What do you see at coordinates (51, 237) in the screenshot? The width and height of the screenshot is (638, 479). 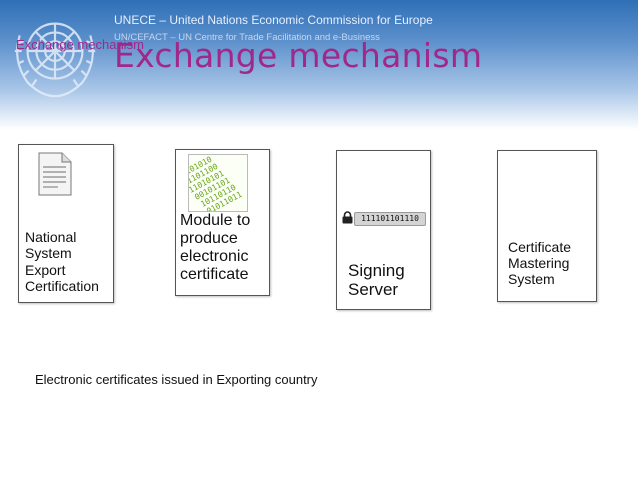 I see `label-line: National` at bounding box center [51, 237].